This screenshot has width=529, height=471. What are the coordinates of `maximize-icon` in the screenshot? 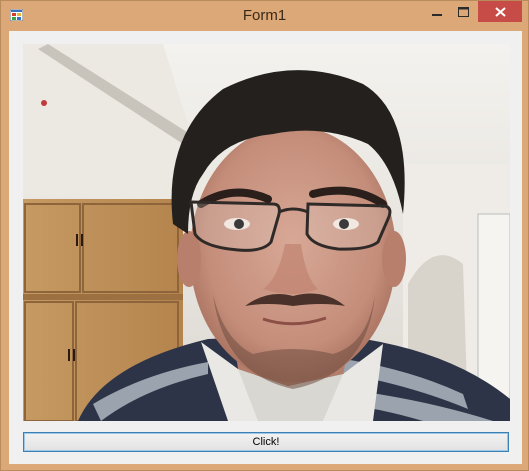 It's located at (463, 11).